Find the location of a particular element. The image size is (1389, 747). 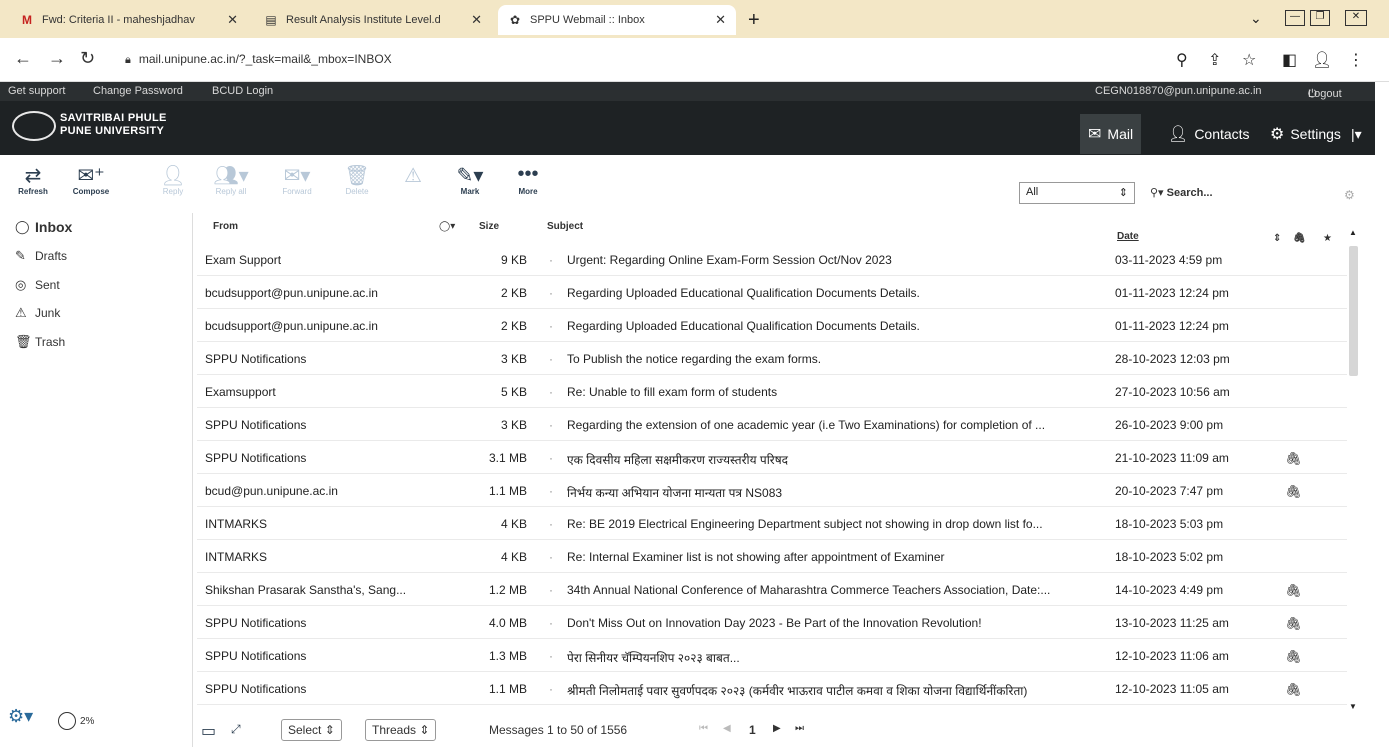

minimize-icon: — is located at coordinates (1295, 18).